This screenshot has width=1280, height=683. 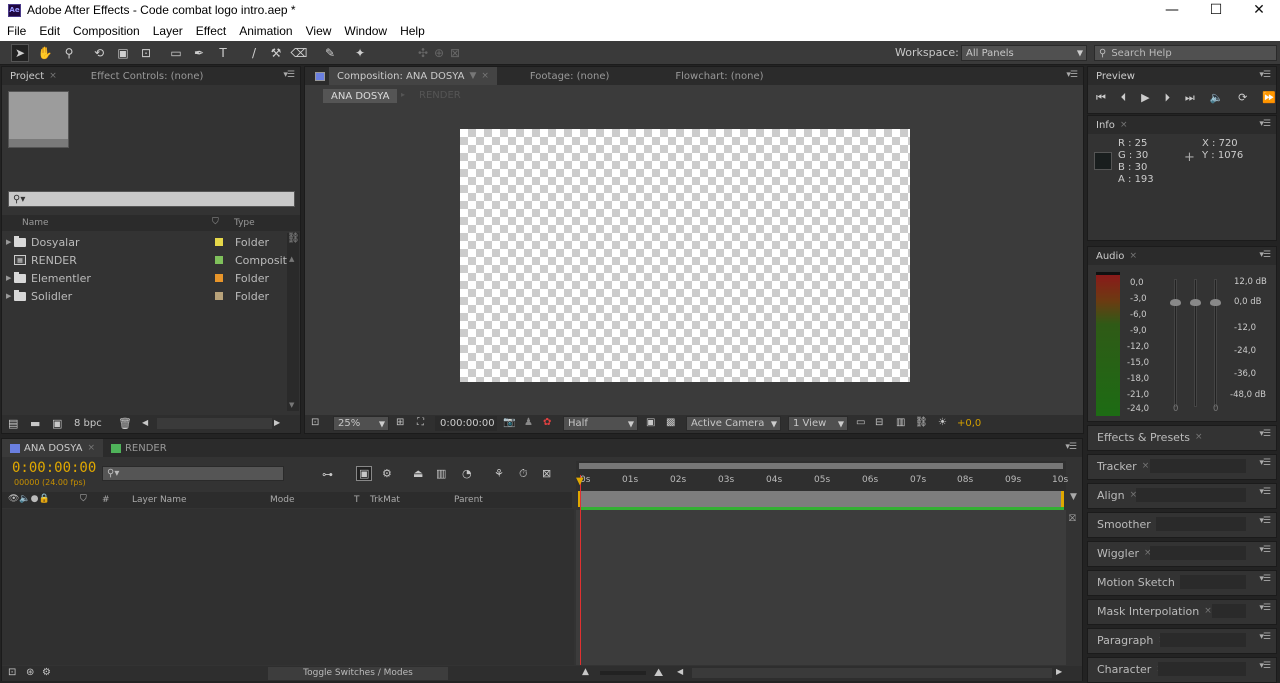 What do you see at coordinates (83, 499) in the screenshot?
I see `label-tag-icon: ⛉` at bounding box center [83, 499].